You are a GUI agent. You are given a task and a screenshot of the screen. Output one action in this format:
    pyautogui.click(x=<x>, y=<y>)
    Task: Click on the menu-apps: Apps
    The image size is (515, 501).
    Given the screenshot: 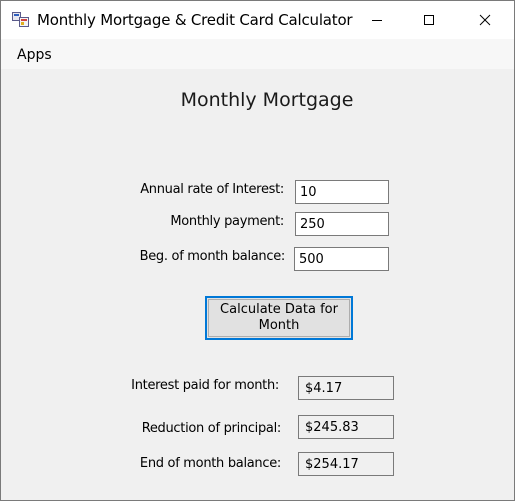 What is the action you would take?
    pyautogui.click(x=34, y=55)
    